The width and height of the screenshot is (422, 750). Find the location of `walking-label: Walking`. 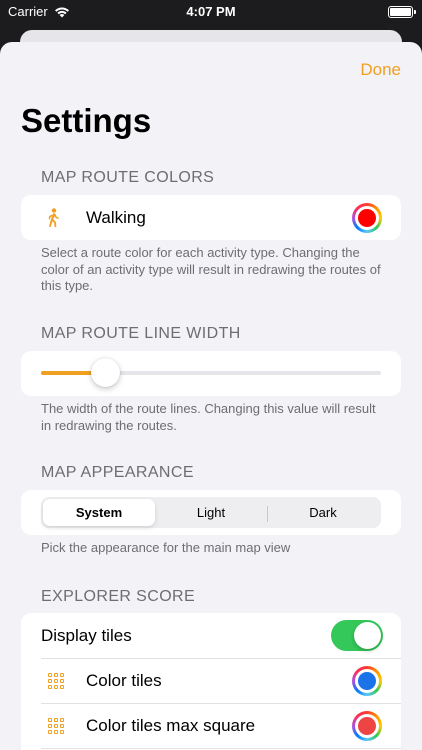

walking-label: Walking is located at coordinates (116, 217).